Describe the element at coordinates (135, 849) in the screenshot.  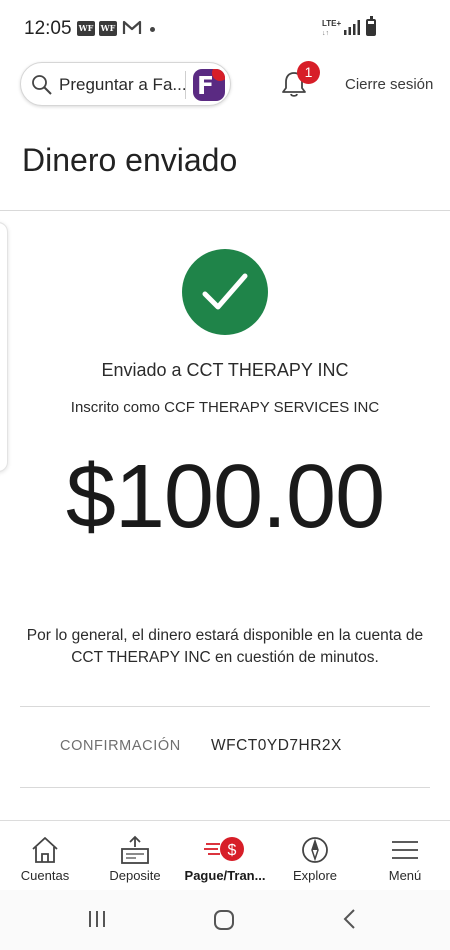
I see `deposit-icon` at that location.